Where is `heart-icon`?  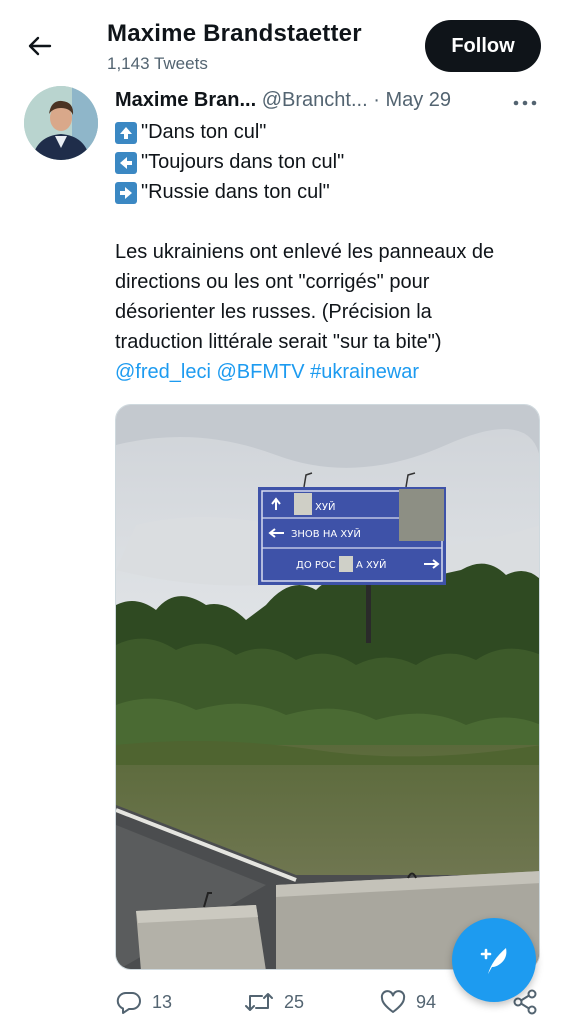
heart-icon is located at coordinates (393, 1001).